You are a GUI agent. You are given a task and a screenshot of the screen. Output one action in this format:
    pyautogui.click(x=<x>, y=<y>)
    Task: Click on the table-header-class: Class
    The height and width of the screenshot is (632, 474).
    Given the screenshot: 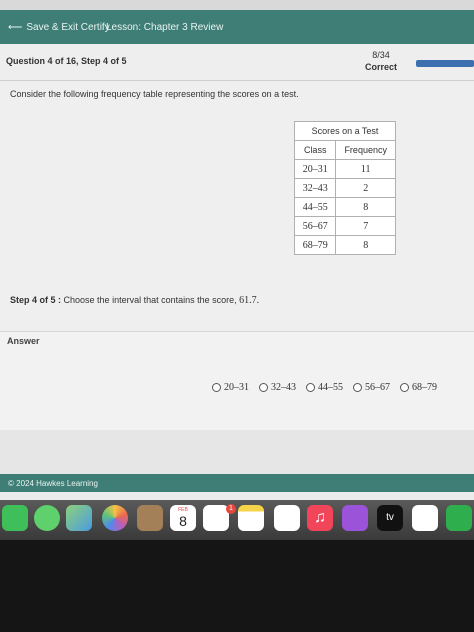 What is the action you would take?
    pyautogui.click(x=315, y=150)
    